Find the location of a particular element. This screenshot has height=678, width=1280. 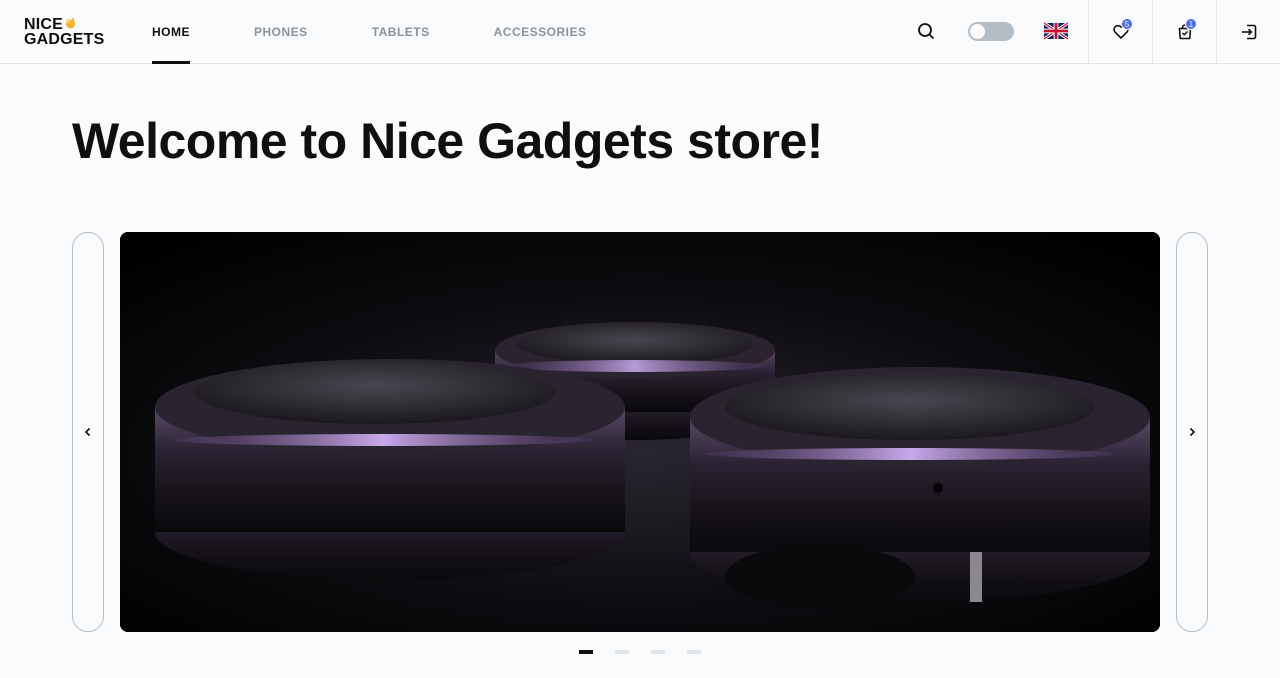

slider-pagination is located at coordinates (640, 652).